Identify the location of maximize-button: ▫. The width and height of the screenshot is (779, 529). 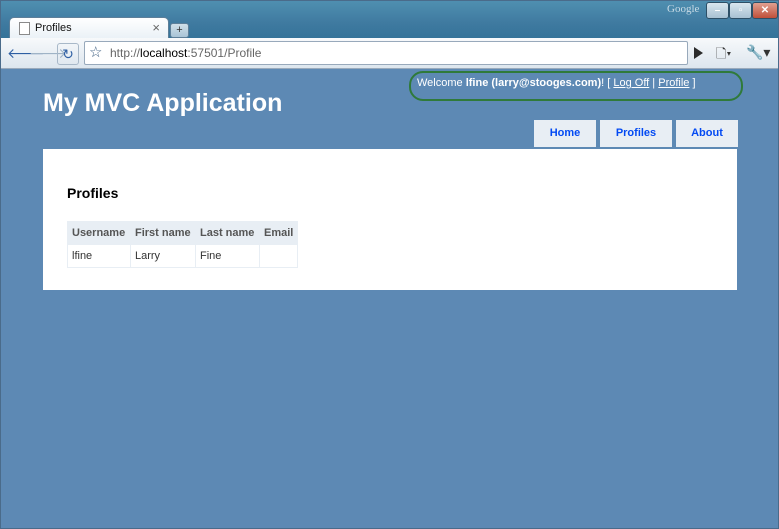
(740, 10).